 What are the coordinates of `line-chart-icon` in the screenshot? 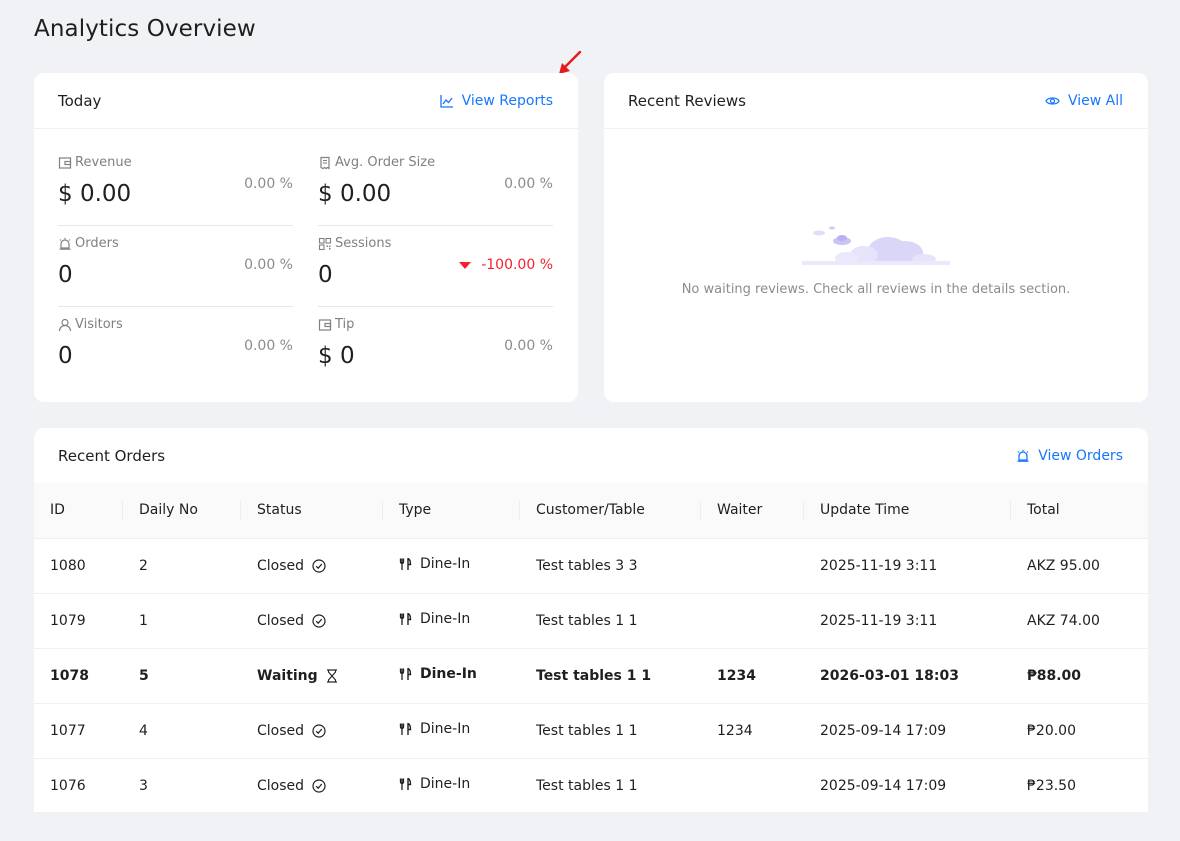 It's located at (446, 101).